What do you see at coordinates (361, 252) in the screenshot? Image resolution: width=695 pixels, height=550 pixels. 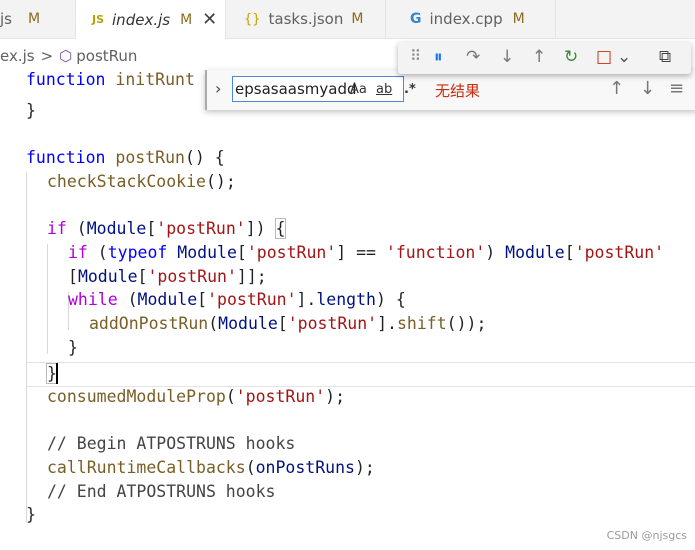 I see `punctuation: ] ==` at bounding box center [361, 252].